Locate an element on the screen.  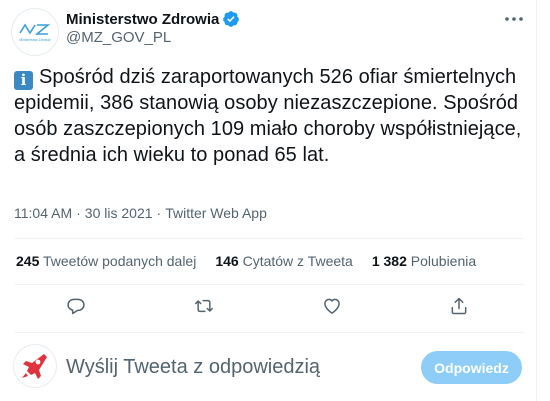
reply-input is located at coordinates (236, 367).